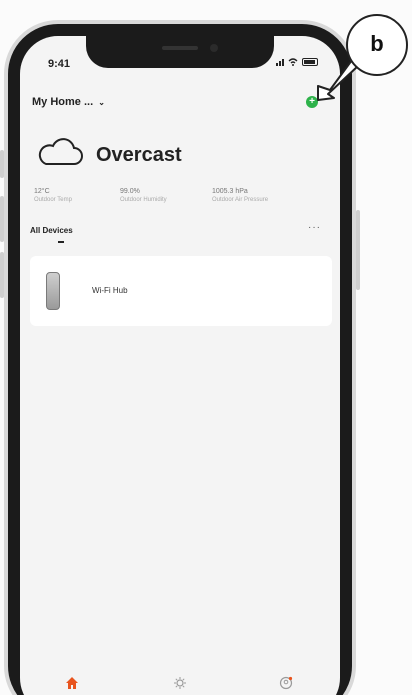  What do you see at coordinates (180, 48) in the screenshot?
I see `speaker-grille` at bounding box center [180, 48].